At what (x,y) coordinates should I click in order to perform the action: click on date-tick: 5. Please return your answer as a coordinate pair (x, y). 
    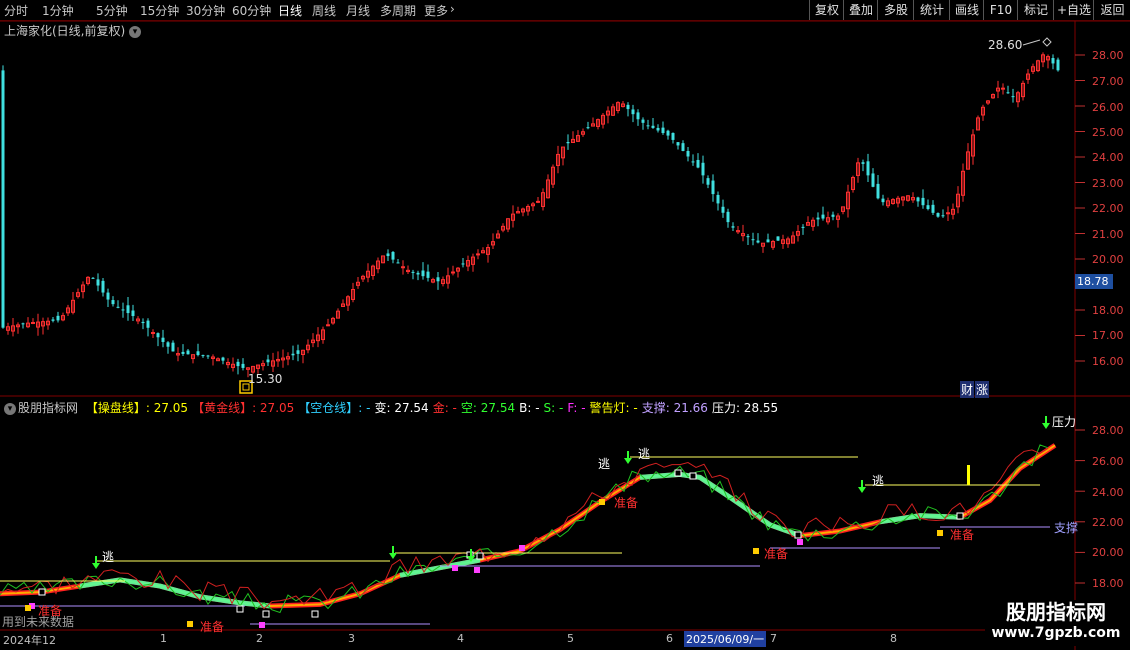
    Looking at the image, I should click on (570, 638).